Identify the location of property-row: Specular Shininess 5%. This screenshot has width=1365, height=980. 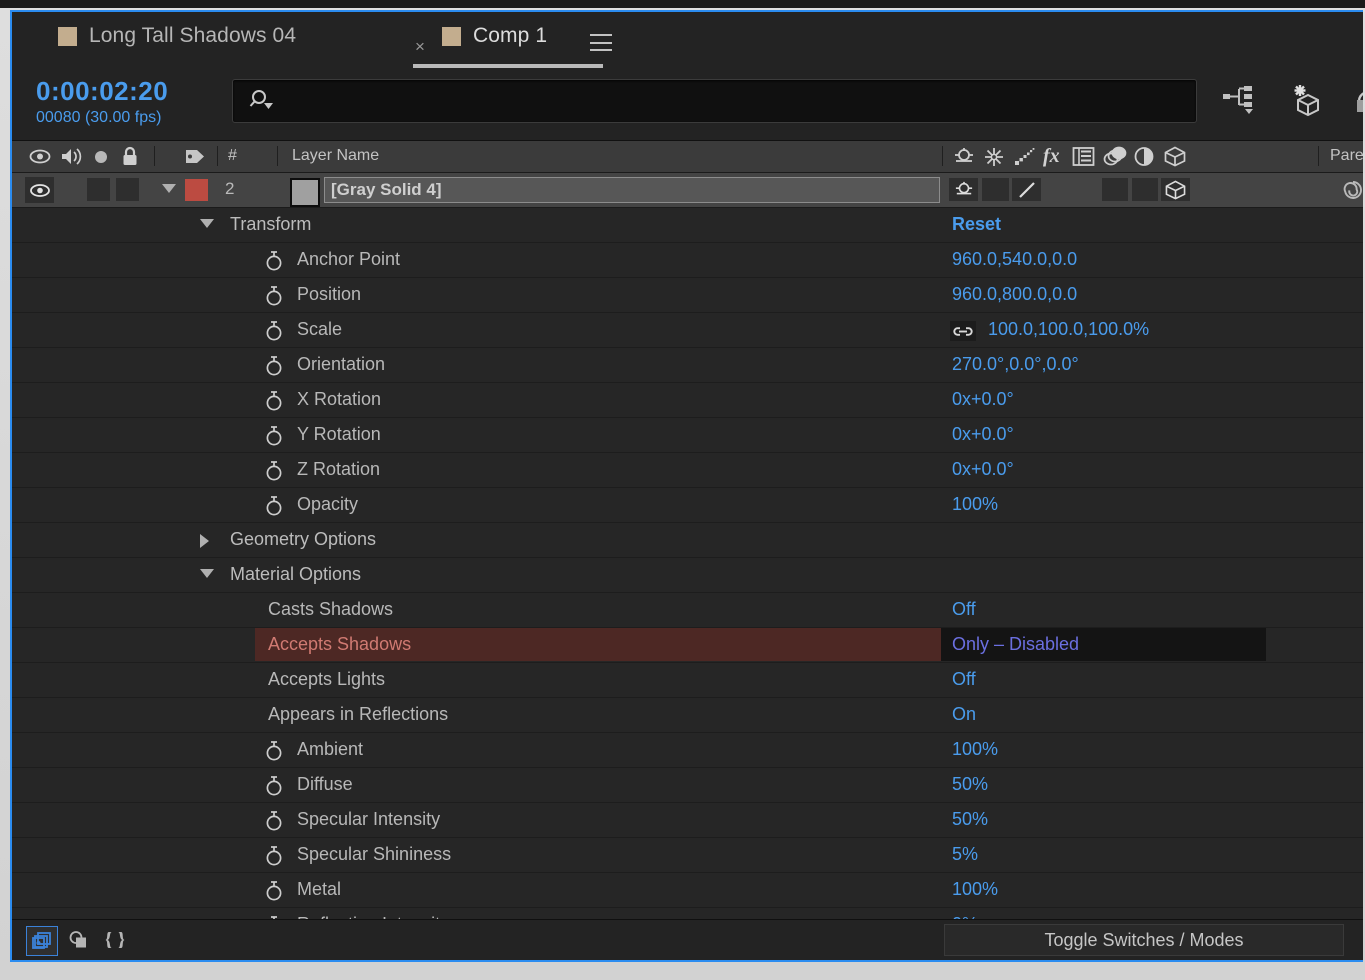
(687, 855).